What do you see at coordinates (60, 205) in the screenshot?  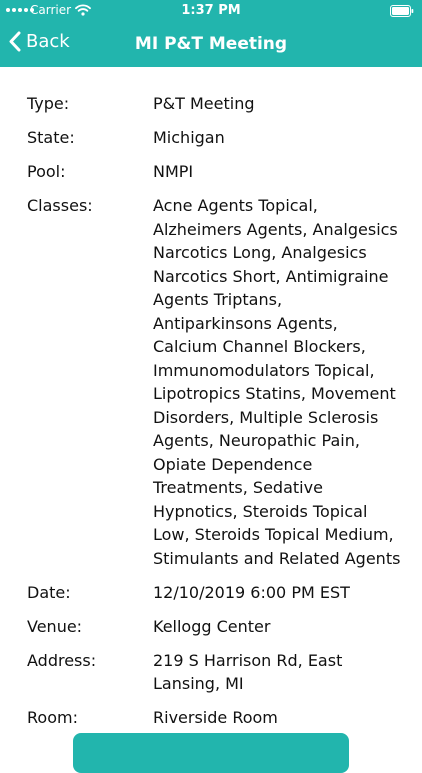 I see `classes-label: Classes:` at bounding box center [60, 205].